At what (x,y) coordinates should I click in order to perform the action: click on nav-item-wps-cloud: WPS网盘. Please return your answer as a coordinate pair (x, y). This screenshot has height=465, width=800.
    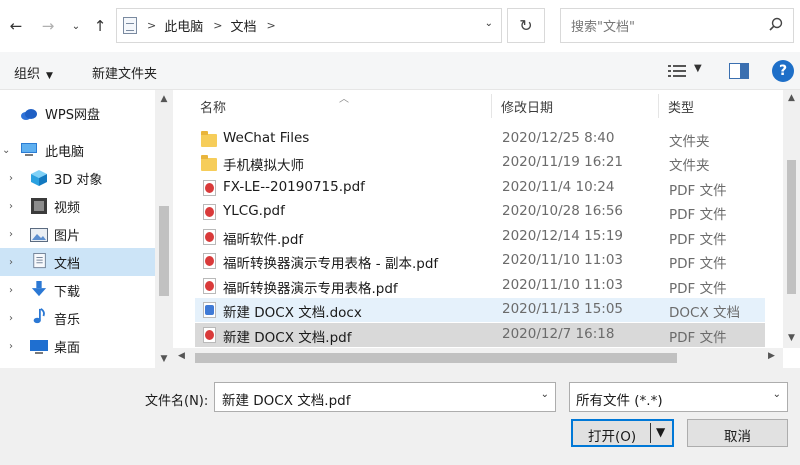
    Looking at the image, I should click on (77, 113).